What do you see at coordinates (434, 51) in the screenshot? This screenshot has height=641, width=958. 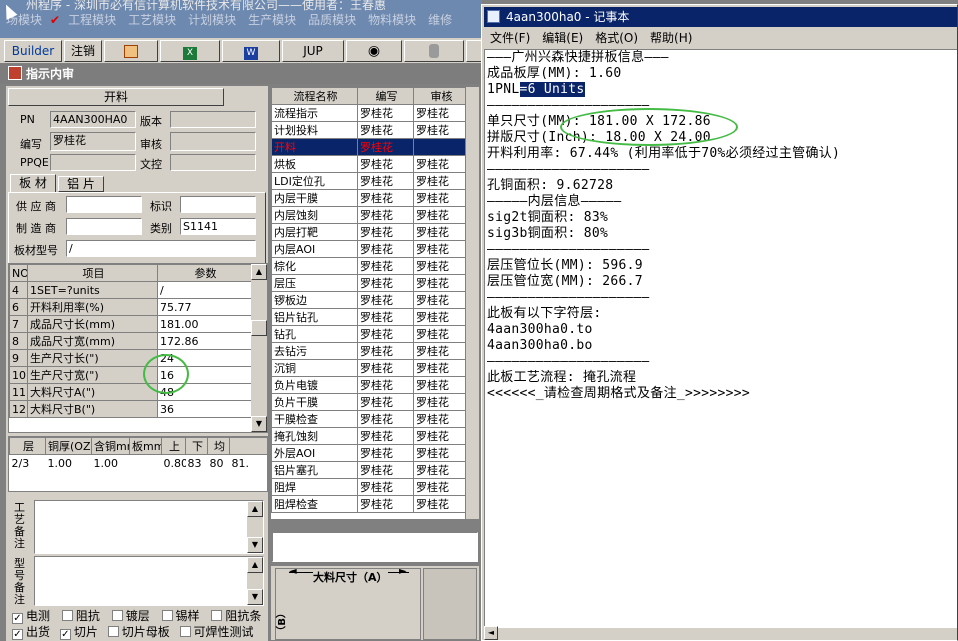 I see `database-button` at bounding box center [434, 51].